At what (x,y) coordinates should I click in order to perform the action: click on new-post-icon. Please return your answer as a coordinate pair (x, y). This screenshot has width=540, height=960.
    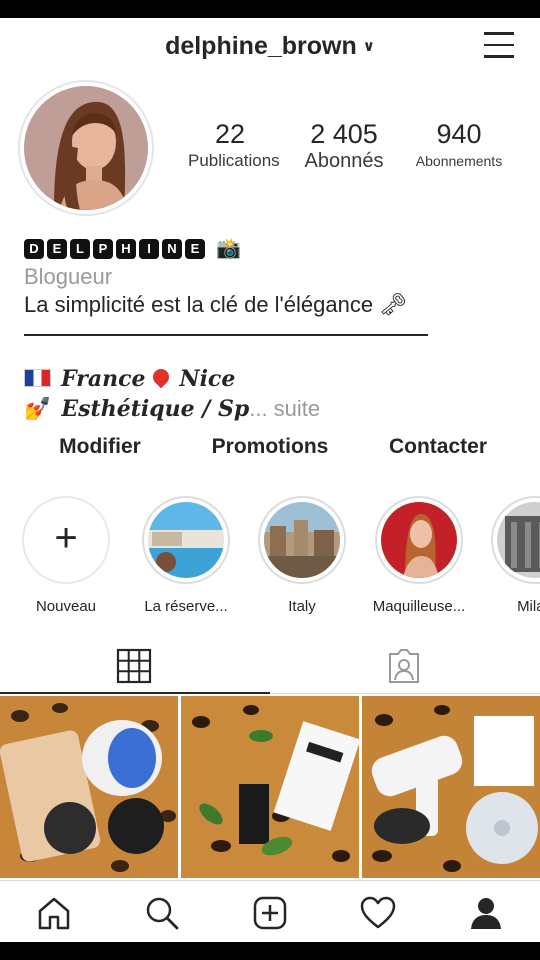
    Looking at the image, I should click on (270, 913).